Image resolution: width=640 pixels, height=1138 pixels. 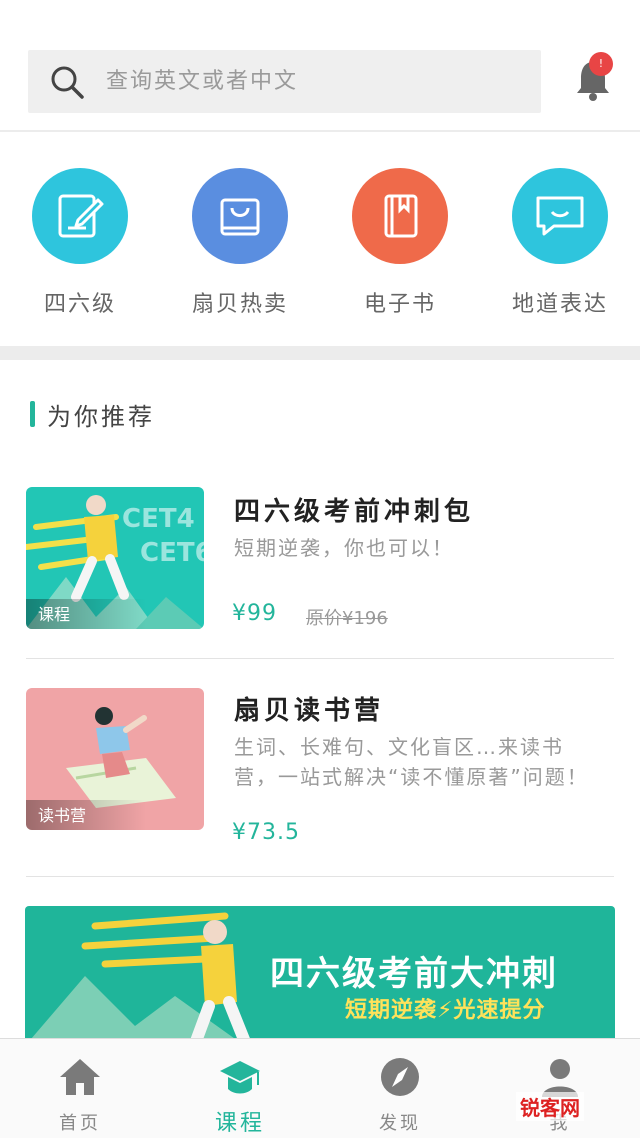 I want to click on section-divider, so click(x=320, y=353).